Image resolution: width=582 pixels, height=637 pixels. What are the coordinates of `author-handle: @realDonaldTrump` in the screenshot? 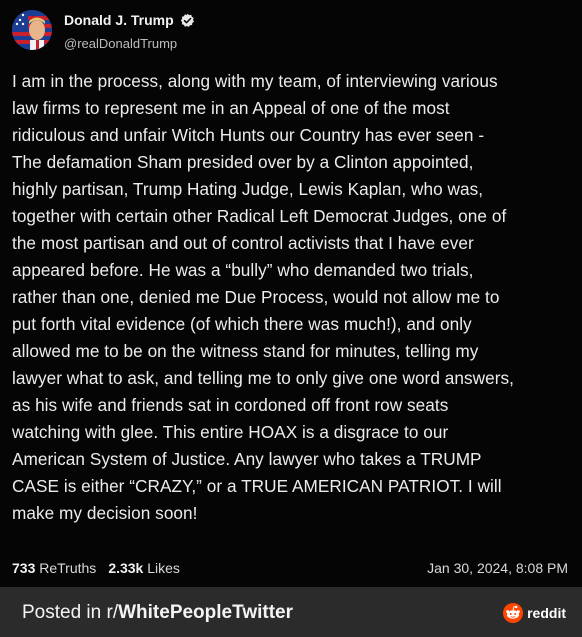 It's located at (120, 43).